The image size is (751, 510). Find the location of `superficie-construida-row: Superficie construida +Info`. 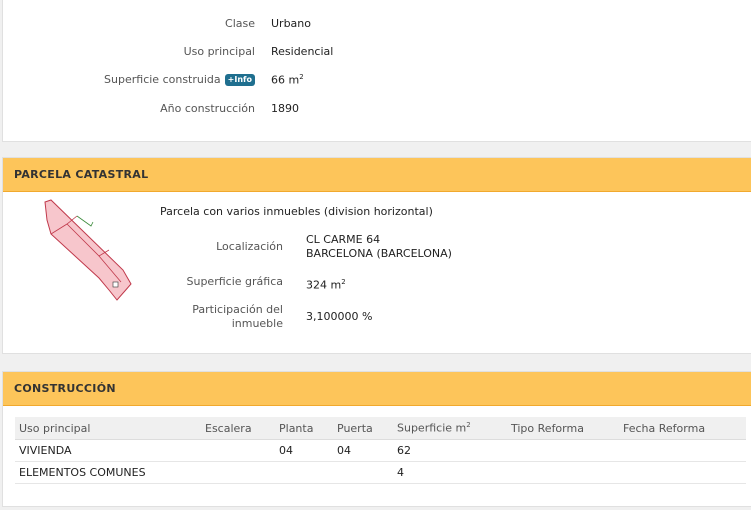

superficie-construida-row: Superficie construida +Info is located at coordinates (135, 79).